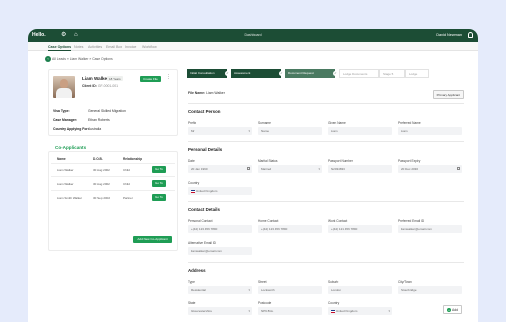 This screenshot has height=322, width=506. What do you see at coordinates (268, 161) in the screenshot?
I see `marital-status-label: Marital Status` at bounding box center [268, 161].